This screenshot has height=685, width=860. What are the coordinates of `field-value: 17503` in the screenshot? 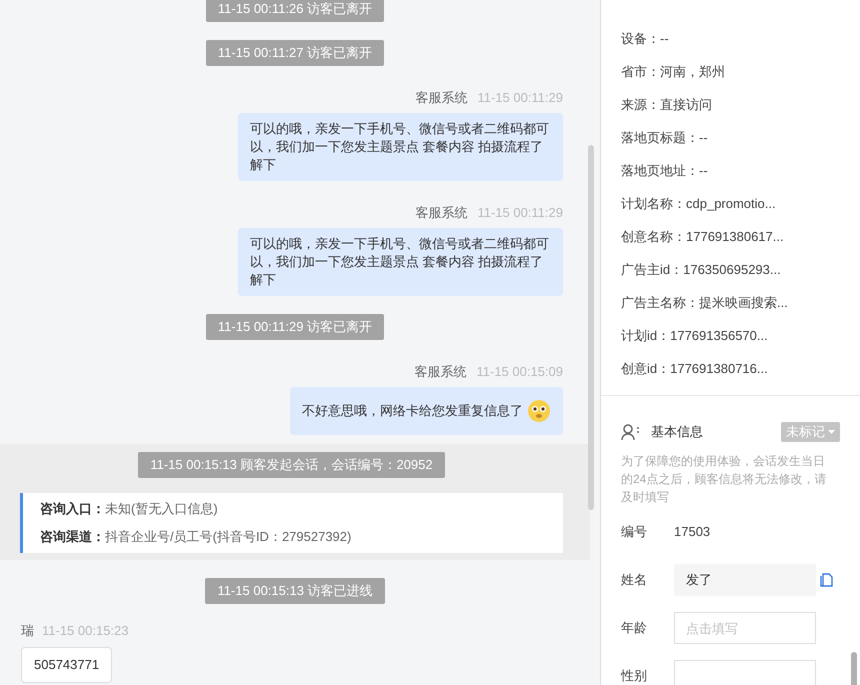 It's located at (692, 532).